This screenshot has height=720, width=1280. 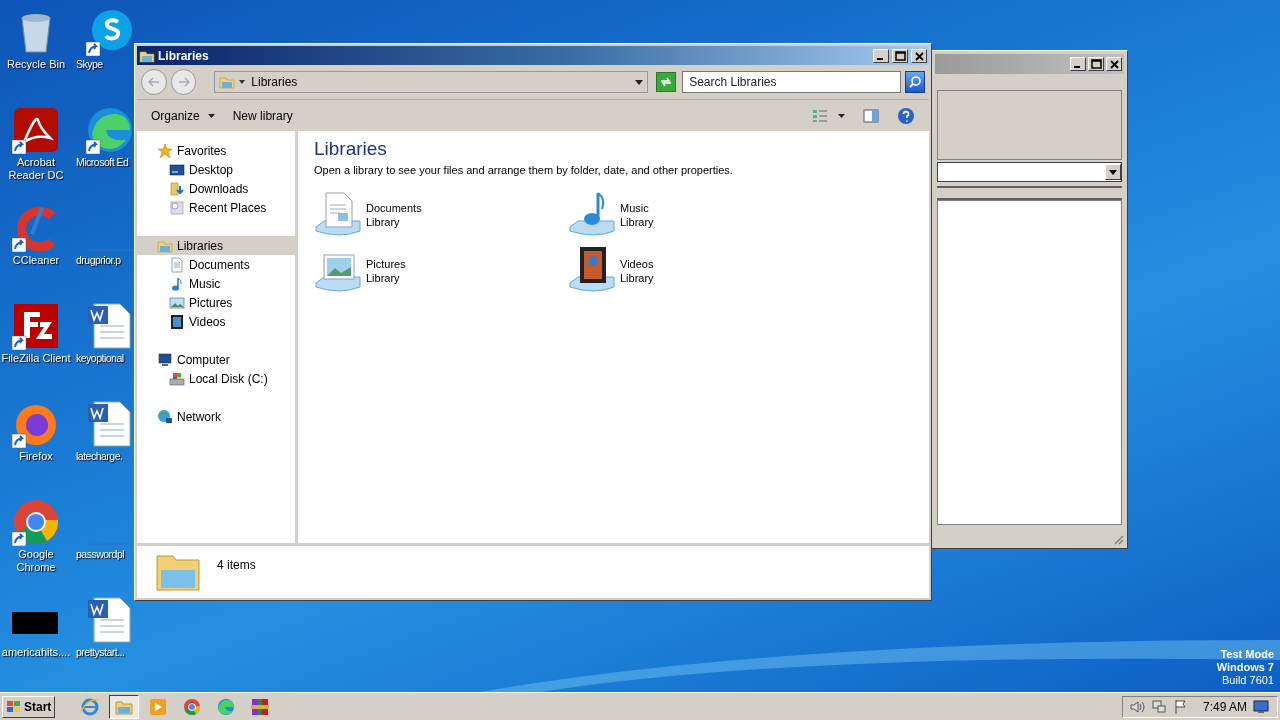 What do you see at coordinates (158, 706) in the screenshot?
I see `media-player-icon` at bounding box center [158, 706].